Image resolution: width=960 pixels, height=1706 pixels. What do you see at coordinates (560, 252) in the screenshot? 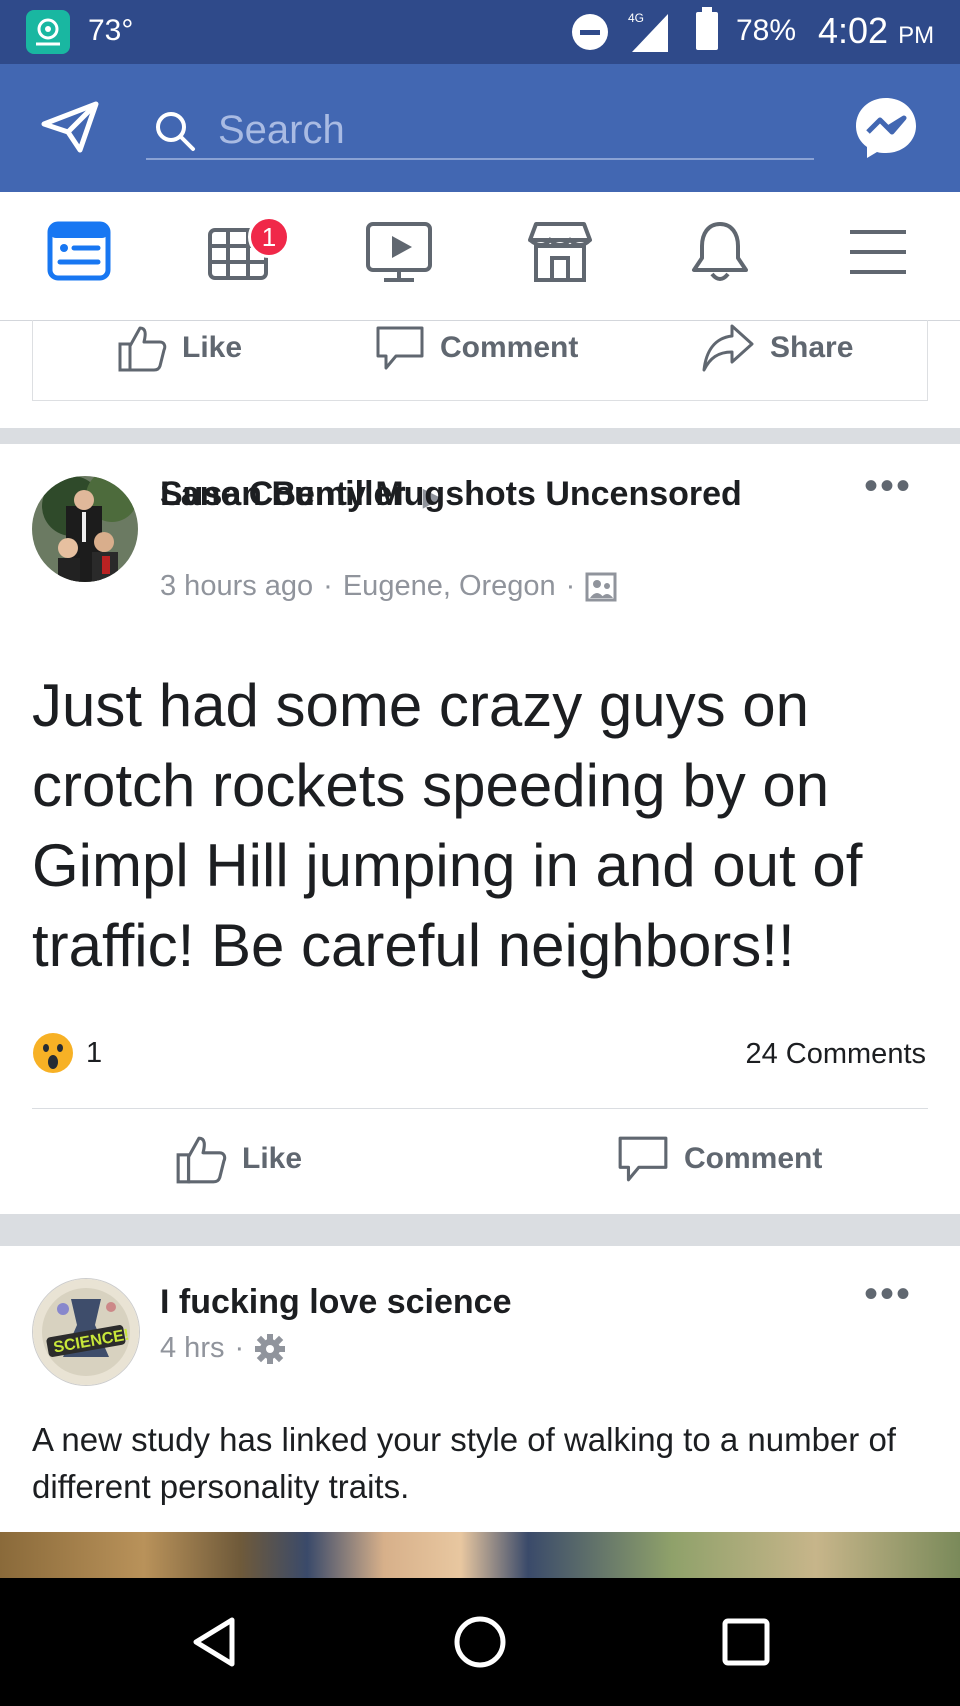
I see `marketplace-icon` at bounding box center [560, 252].